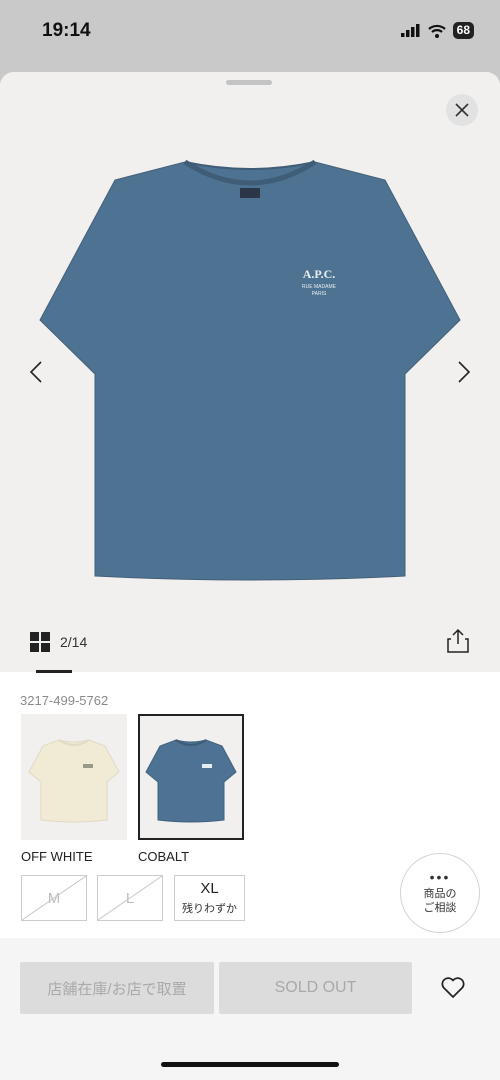 Image resolution: width=500 pixels, height=1080 pixels. I want to click on size-option-m: M, so click(54, 898).